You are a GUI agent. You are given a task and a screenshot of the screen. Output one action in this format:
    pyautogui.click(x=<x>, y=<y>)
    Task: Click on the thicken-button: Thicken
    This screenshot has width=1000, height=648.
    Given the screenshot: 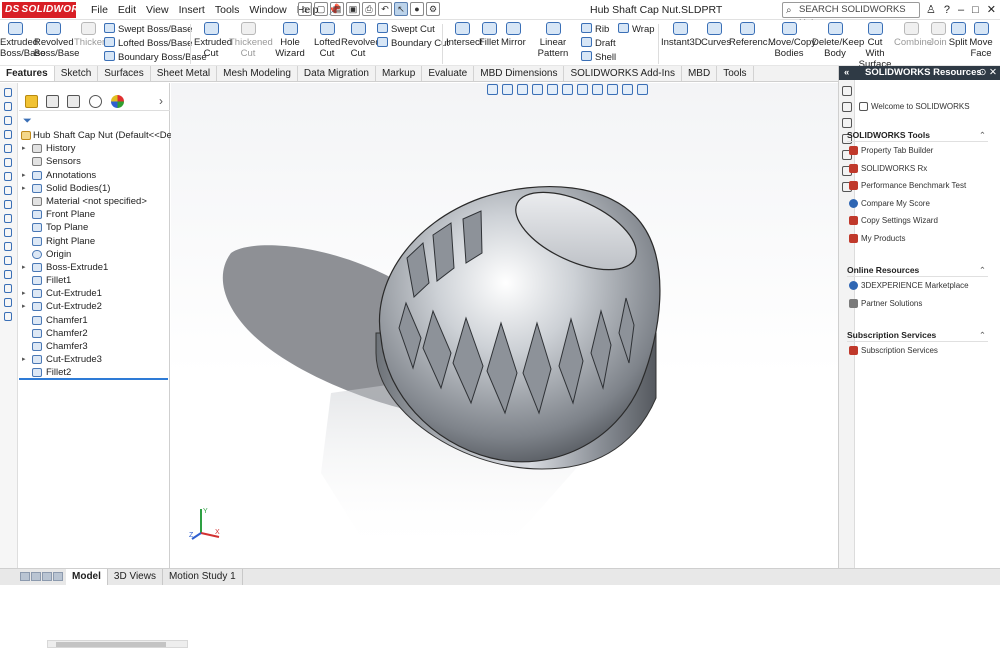 What is the action you would take?
    pyautogui.click(x=90, y=35)
    